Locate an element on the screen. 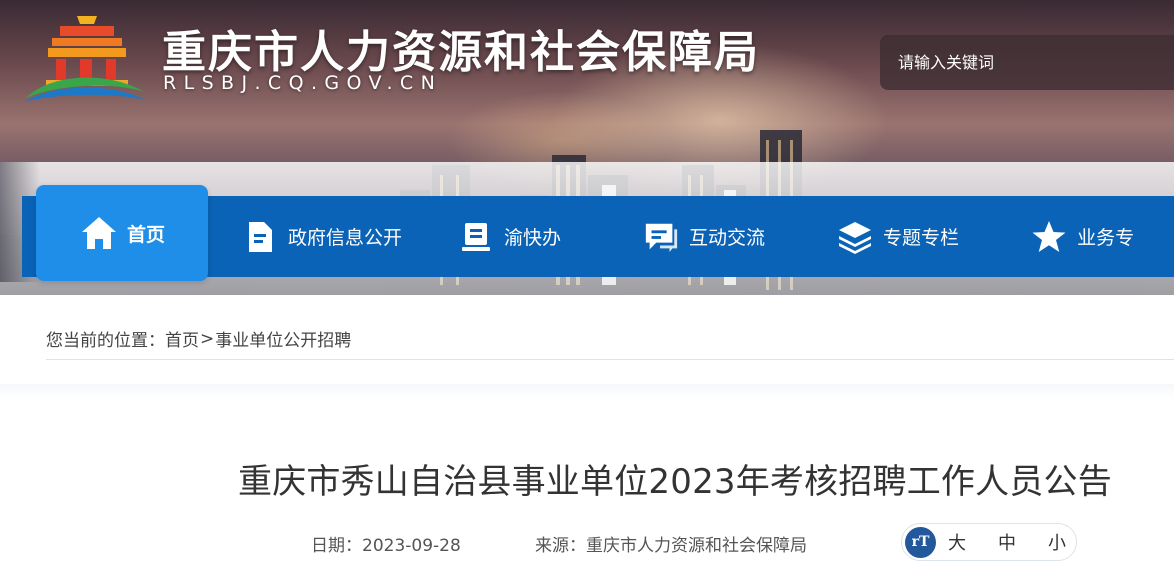  nav-item-label: 政府信息公开 is located at coordinates (345, 238).